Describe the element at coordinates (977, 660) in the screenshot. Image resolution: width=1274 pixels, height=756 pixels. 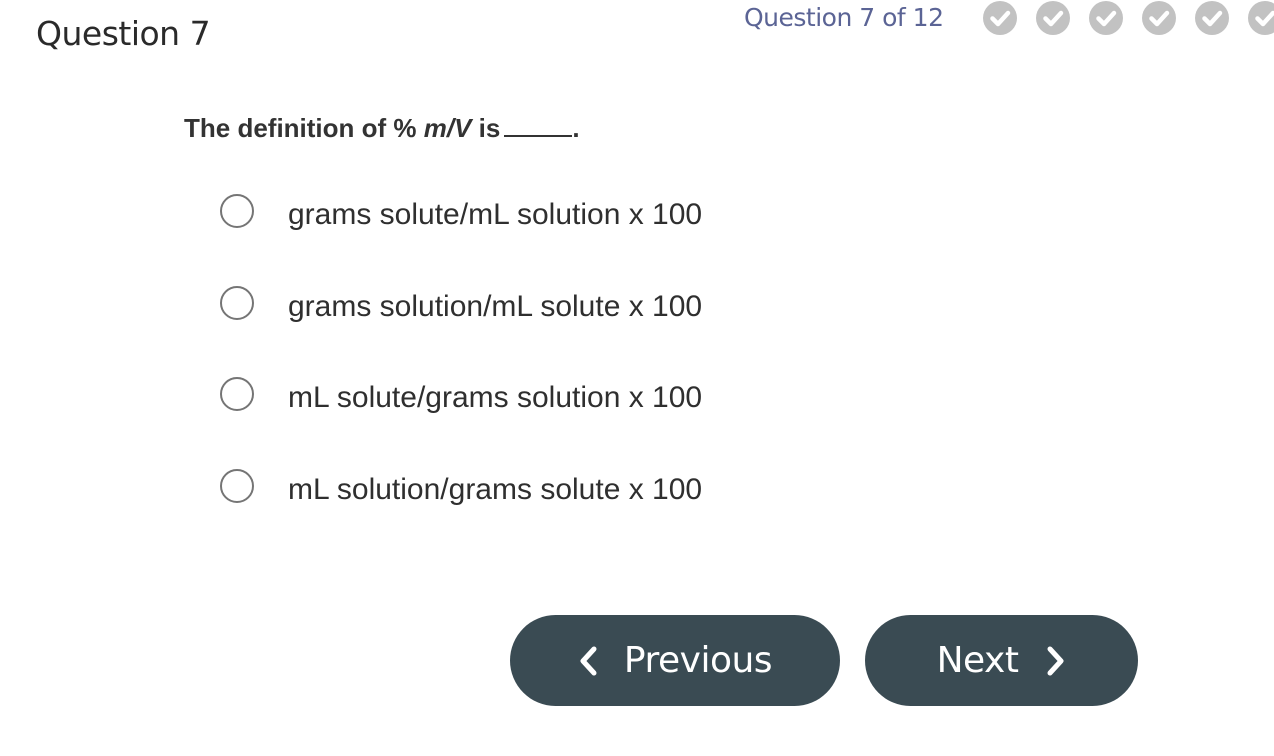
I see `next-button-label: Next` at that location.